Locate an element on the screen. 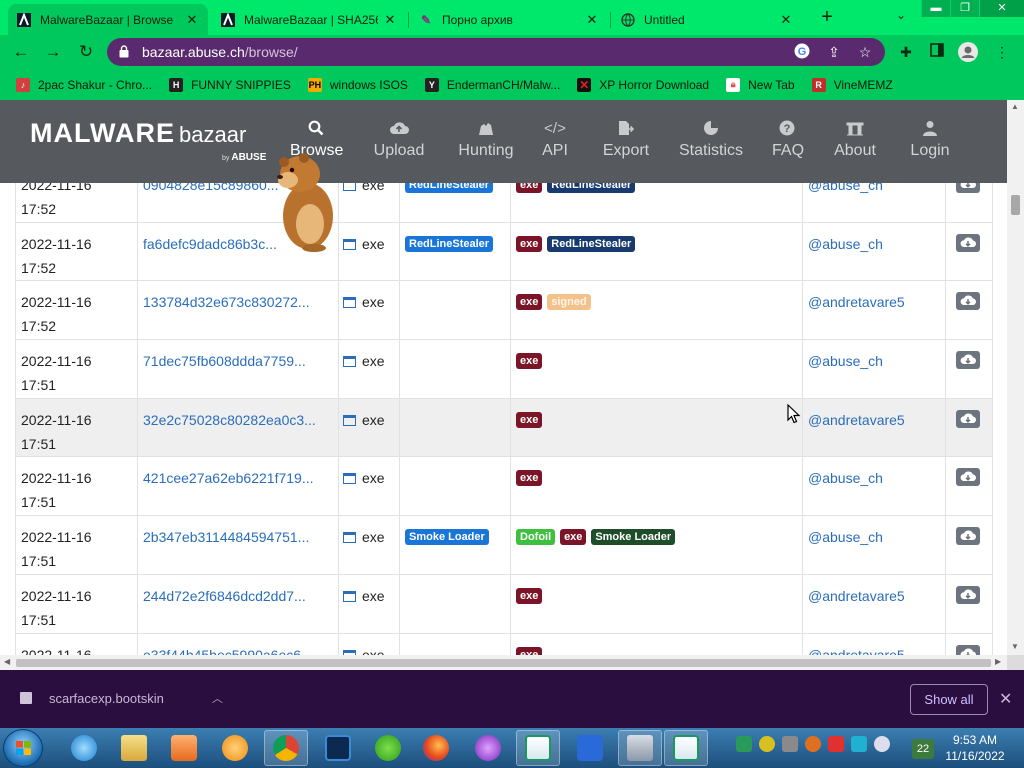 This screenshot has height=768, width=1024. nav-statistics: Statistics is located at coordinates (711, 140).